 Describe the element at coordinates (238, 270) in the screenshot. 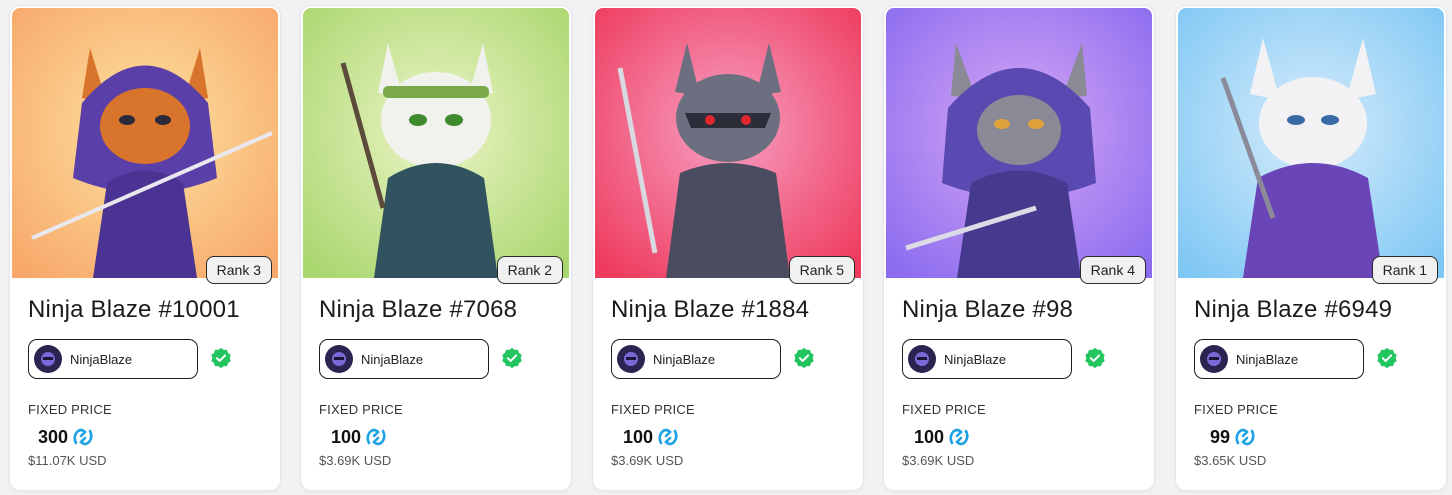

I see `rank-badge: Rank 3` at that location.